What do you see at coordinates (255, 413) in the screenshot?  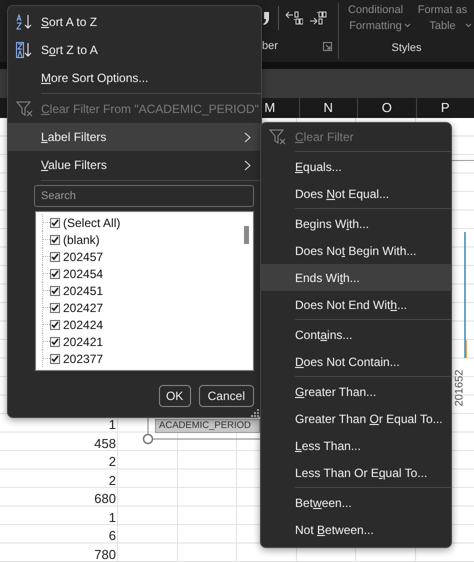 I see `resize-grip-icon` at bounding box center [255, 413].